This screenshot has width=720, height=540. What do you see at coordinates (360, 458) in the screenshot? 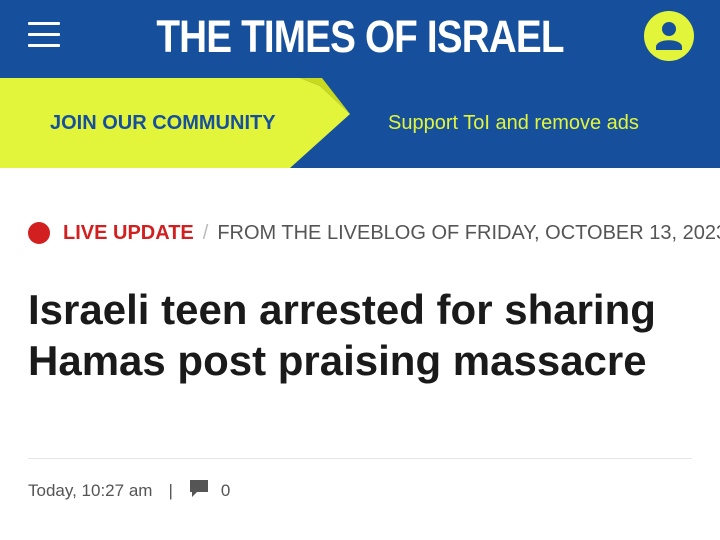
I see `divider` at bounding box center [360, 458].